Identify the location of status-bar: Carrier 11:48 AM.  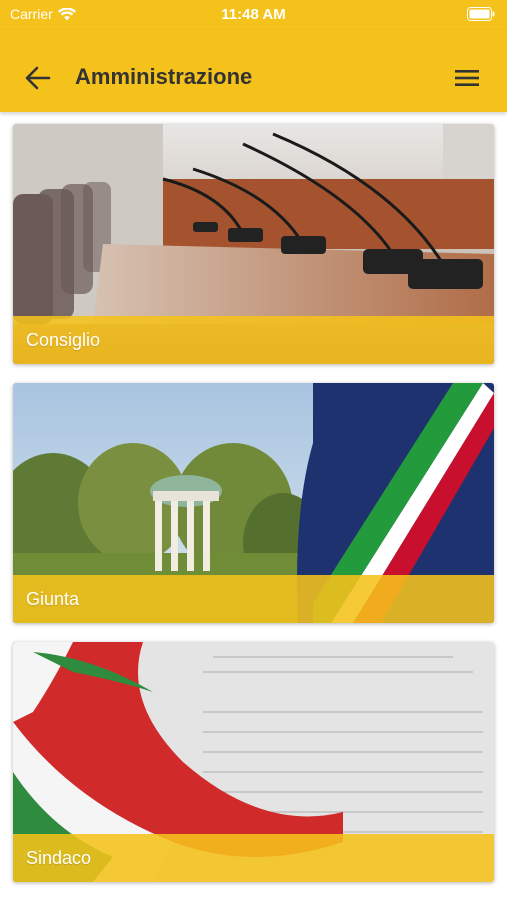
(253, 15).